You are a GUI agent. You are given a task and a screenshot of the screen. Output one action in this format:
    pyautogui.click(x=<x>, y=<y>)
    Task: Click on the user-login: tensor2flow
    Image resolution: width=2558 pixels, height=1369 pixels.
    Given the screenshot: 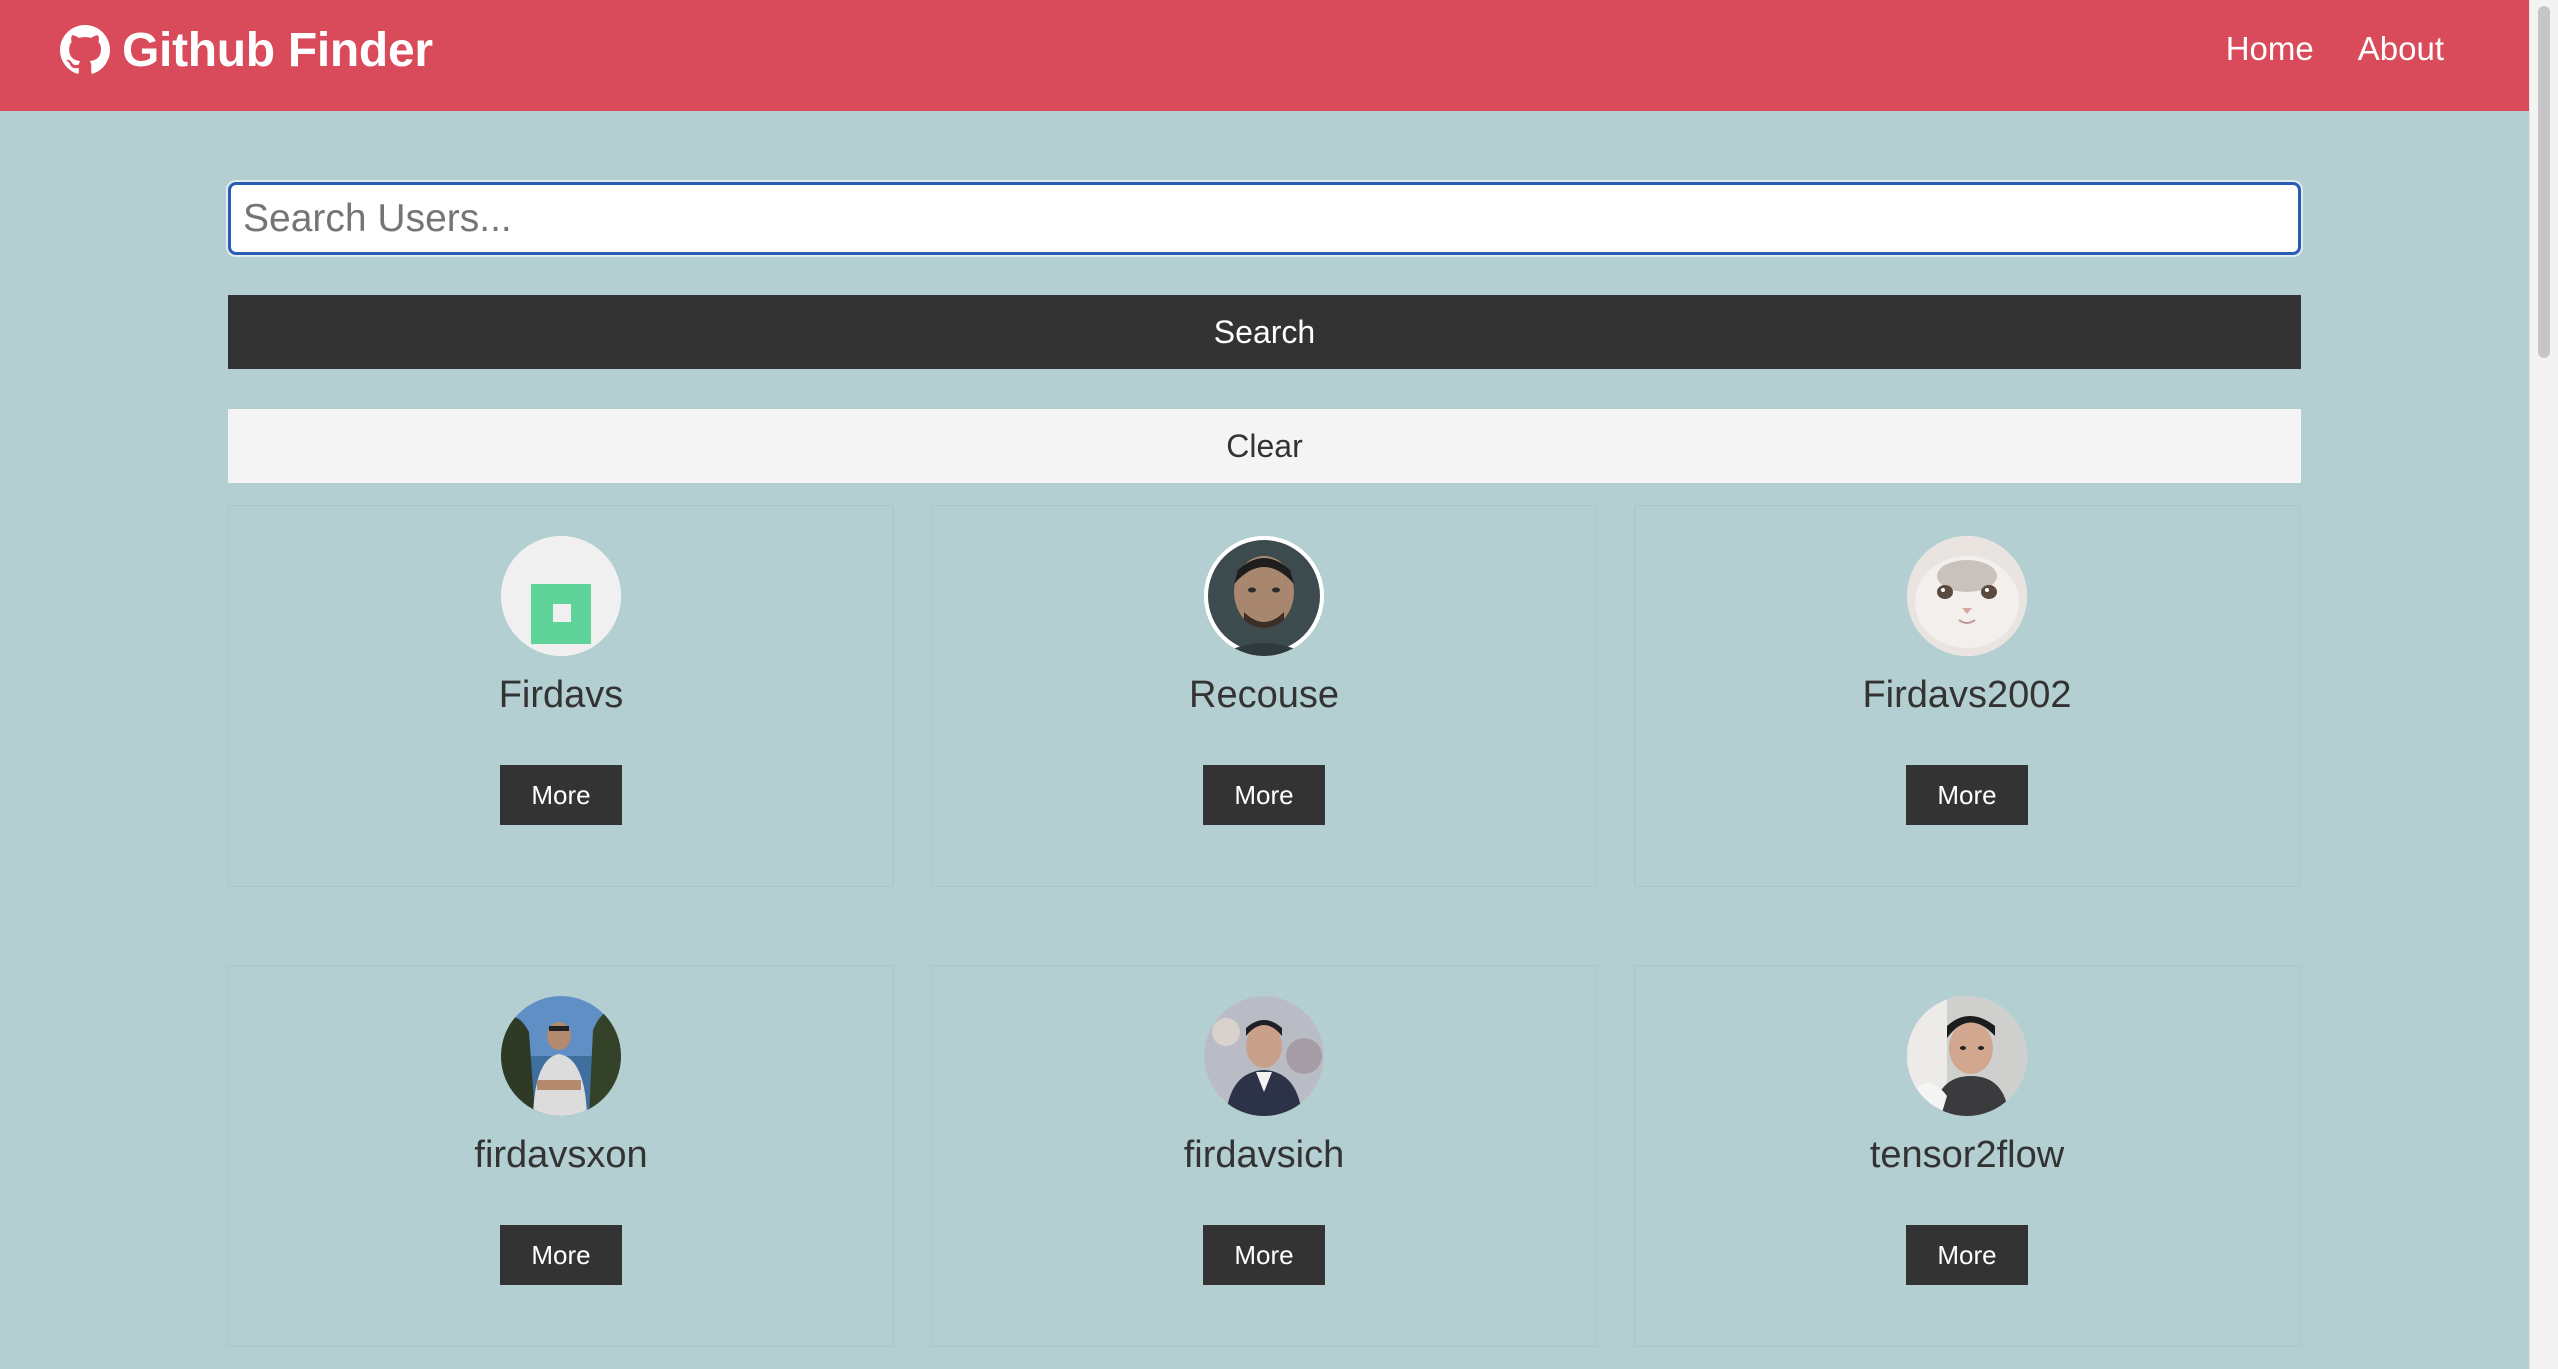 What is the action you would take?
    pyautogui.click(x=1967, y=1155)
    